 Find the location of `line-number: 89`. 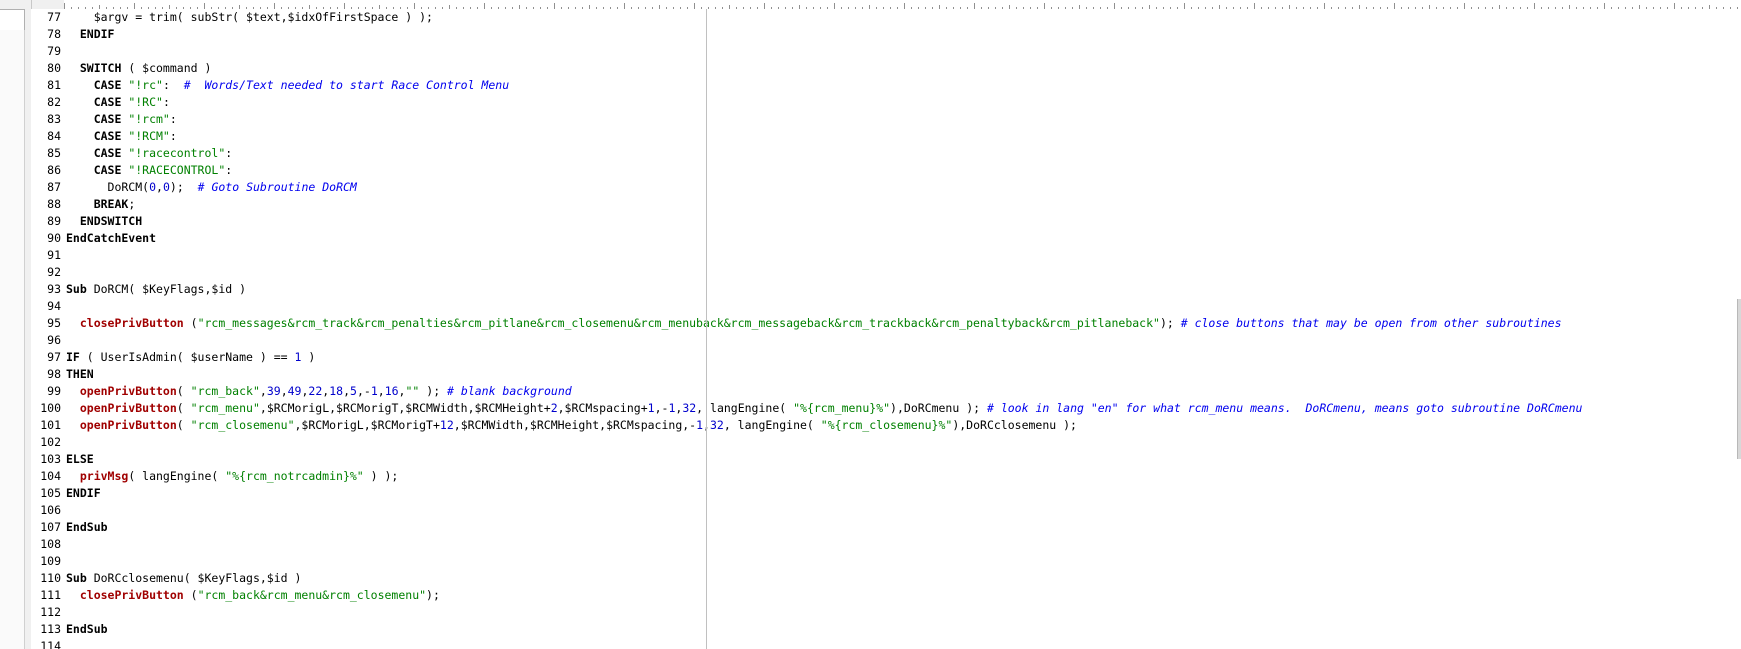

line-number: 89 is located at coordinates (54, 221).